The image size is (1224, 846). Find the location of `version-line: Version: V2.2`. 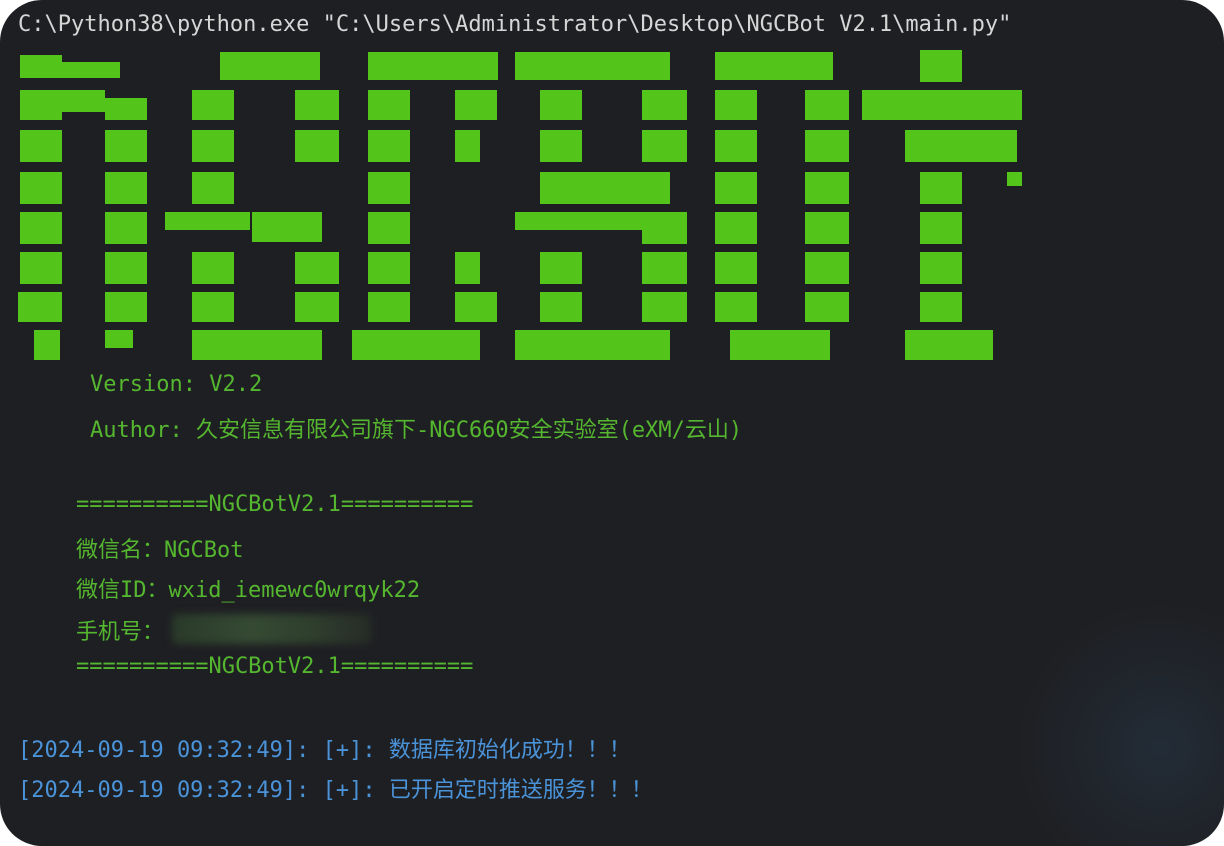

version-line: Version: V2.2 is located at coordinates (176, 384).